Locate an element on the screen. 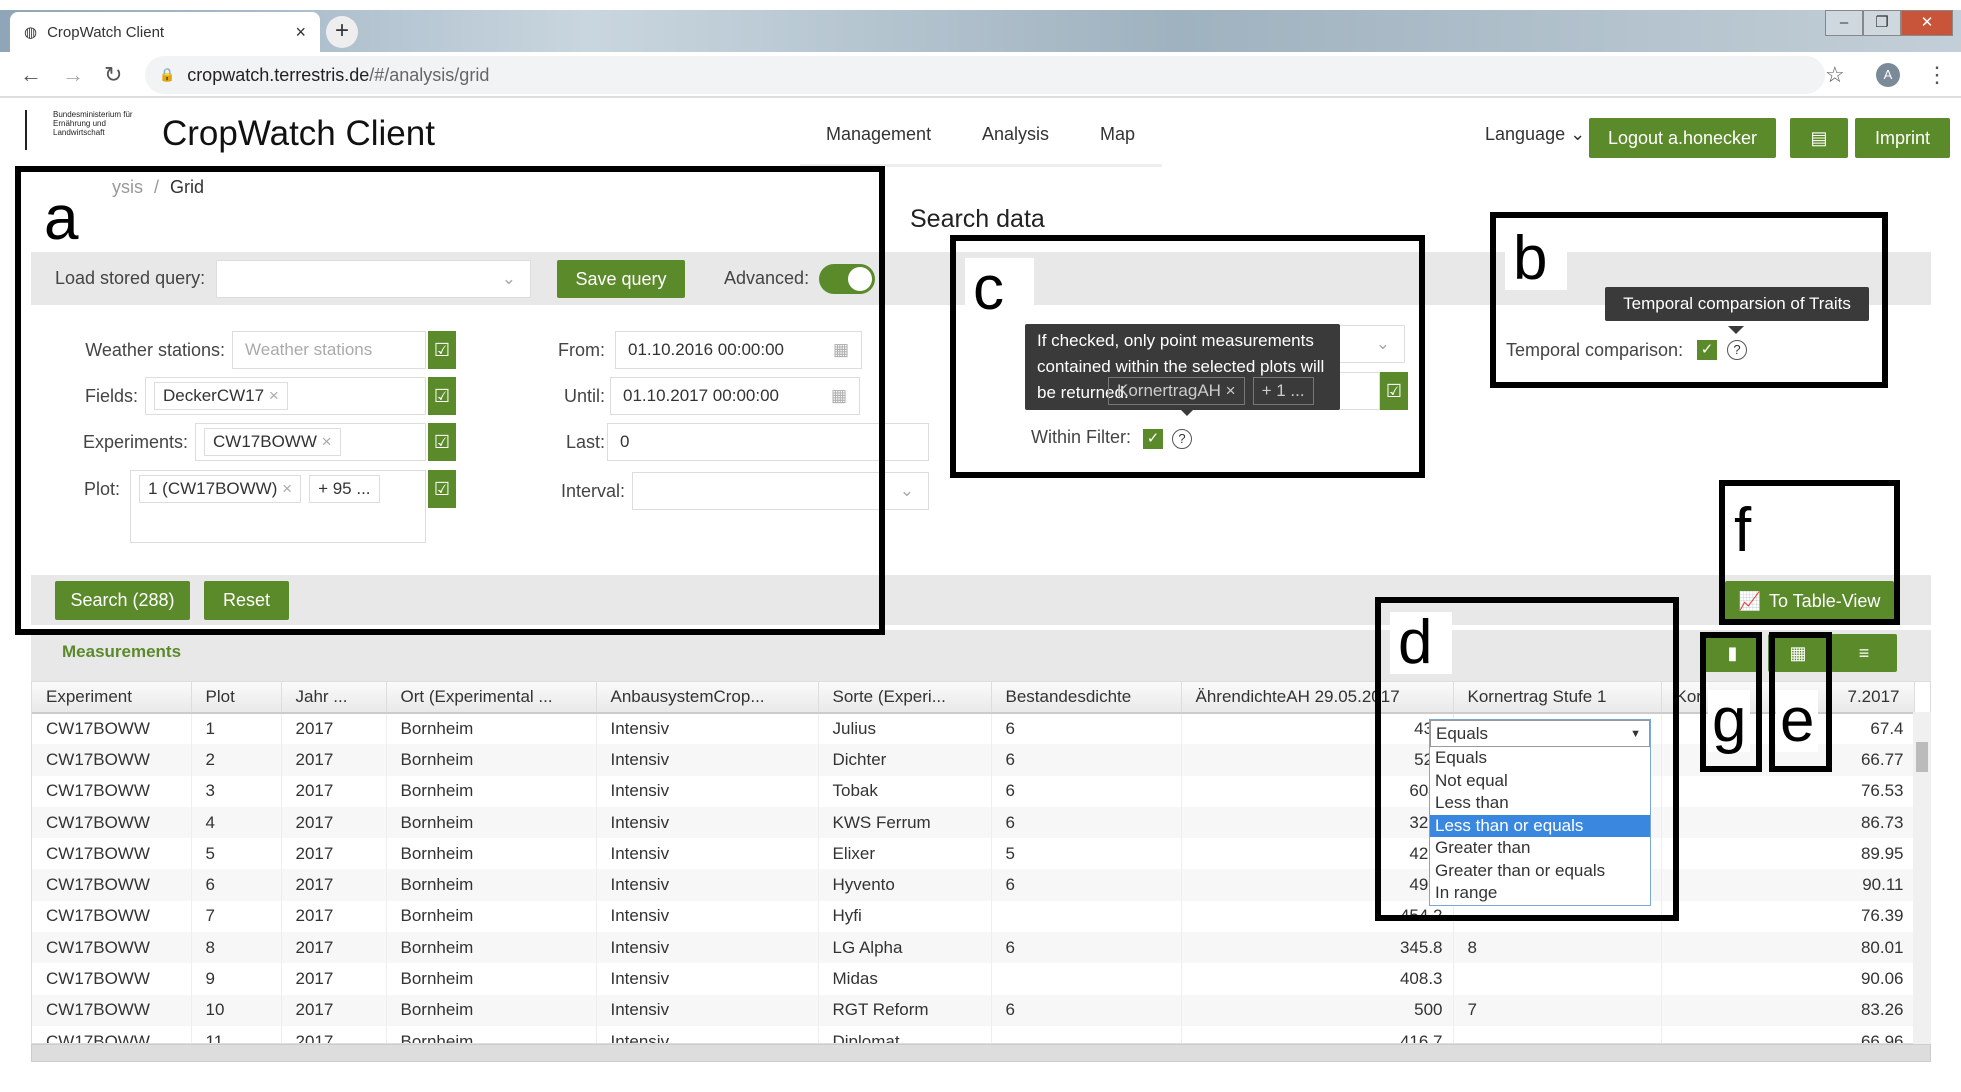 This screenshot has height=1092, width=1961. keyboard-button: ▤ is located at coordinates (1819, 138).